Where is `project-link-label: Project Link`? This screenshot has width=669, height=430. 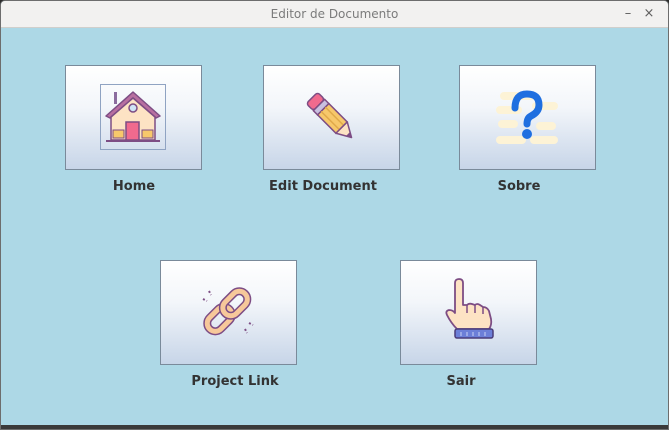
project-link-label: Project Link is located at coordinates (235, 381).